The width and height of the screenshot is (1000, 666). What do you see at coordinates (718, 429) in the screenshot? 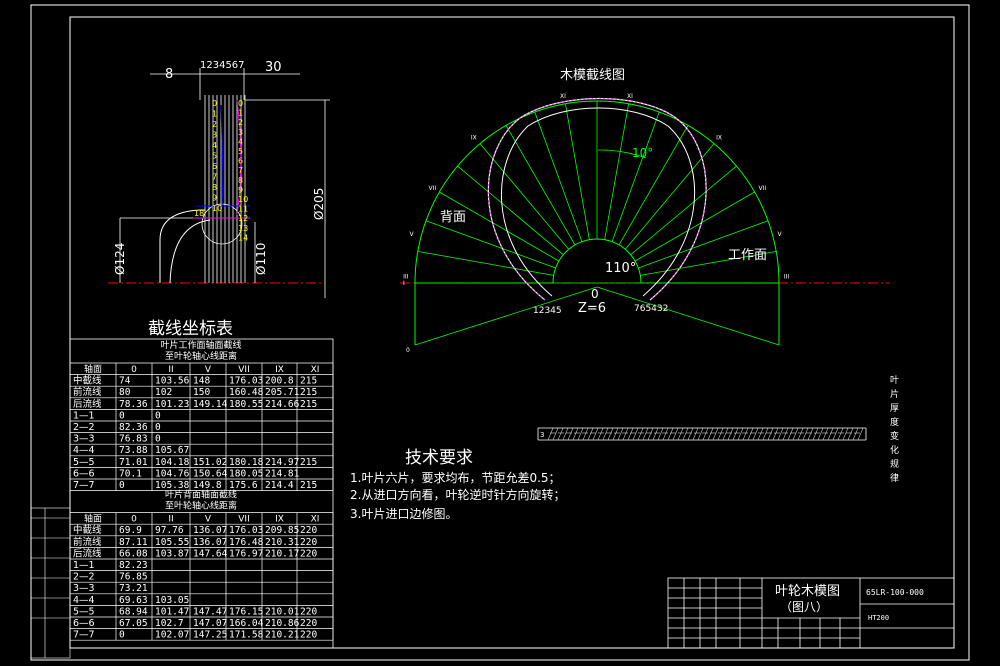
I see `thickness-strip: 3 叶片厚度变化规律` at bounding box center [718, 429].